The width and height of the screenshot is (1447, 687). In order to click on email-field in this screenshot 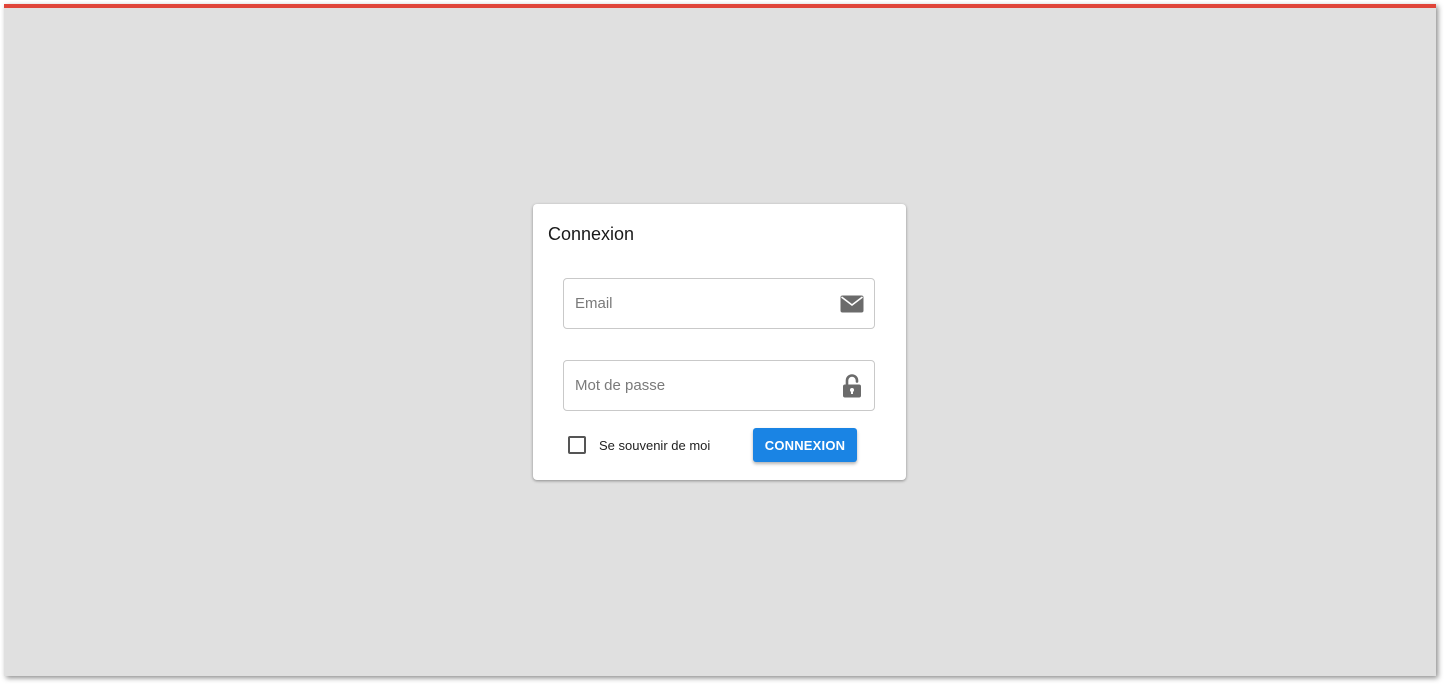, I will do `click(719, 303)`.